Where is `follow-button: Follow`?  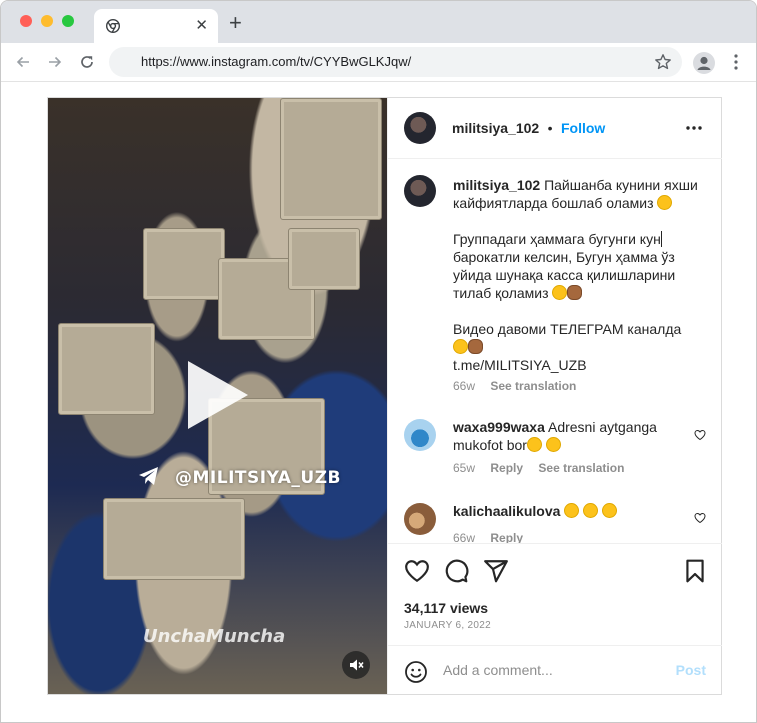 follow-button: Follow is located at coordinates (583, 128).